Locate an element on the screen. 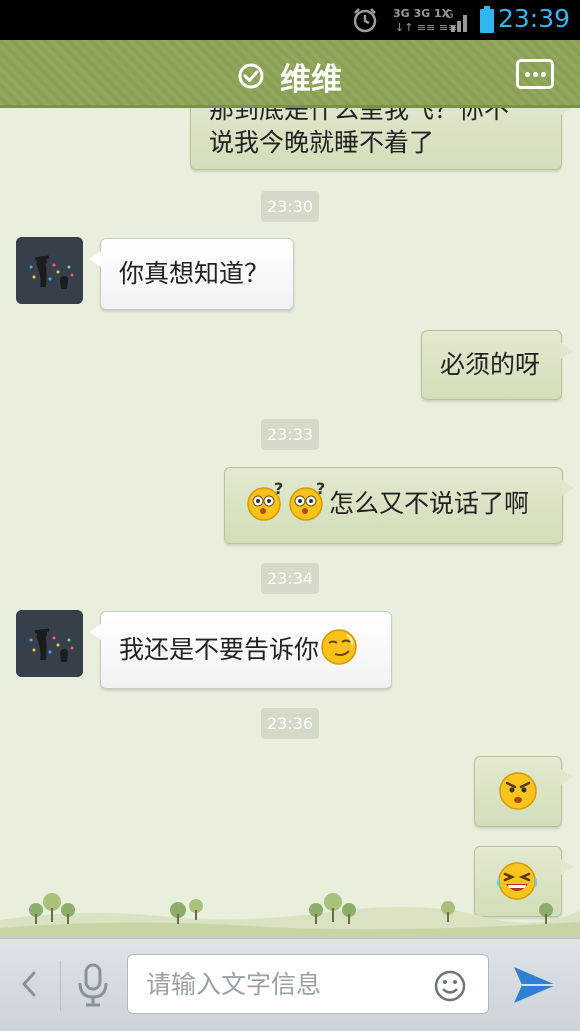  divider is located at coordinates (60, 986).